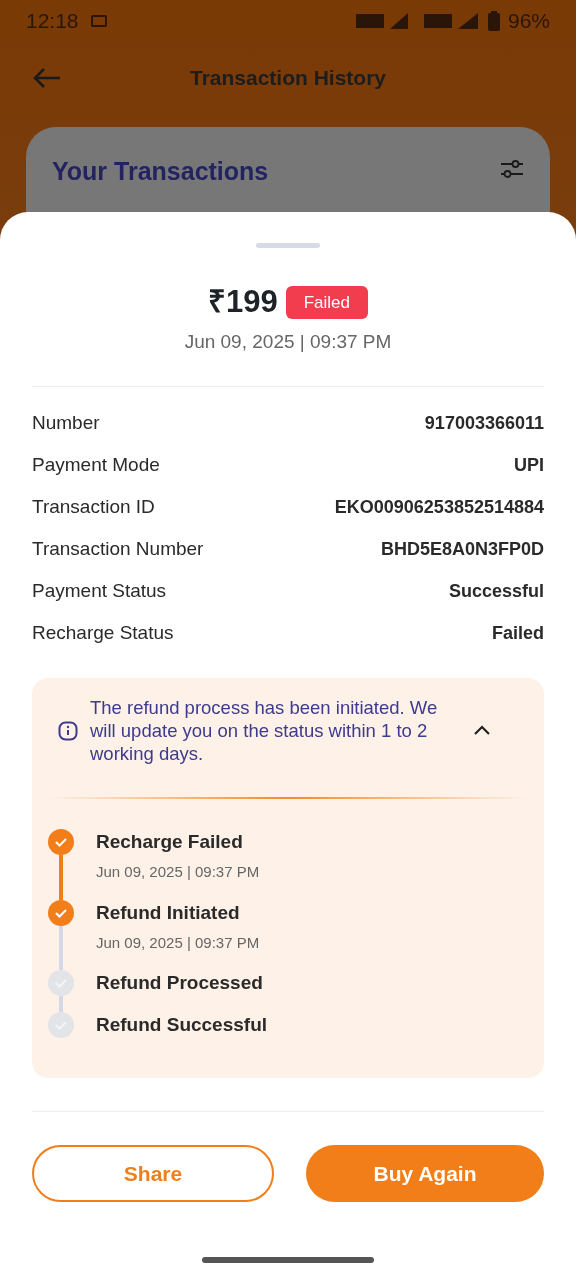 This screenshot has width=576, height=1280. Describe the element at coordinates (264, 730) in the screenshot. I see `refund-message: The refund process has been initiated. We will update you on the status within 1 to 2 working days.` at that location.